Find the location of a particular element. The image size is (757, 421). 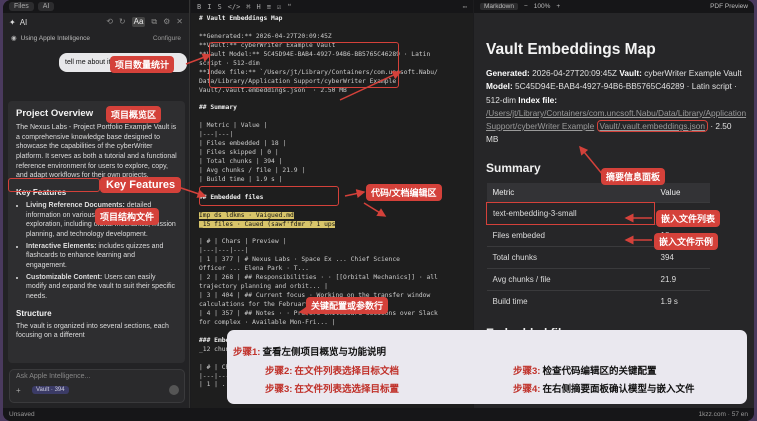

annotation-label: 嵌入文件示例 is located at coordinates (686, 241).